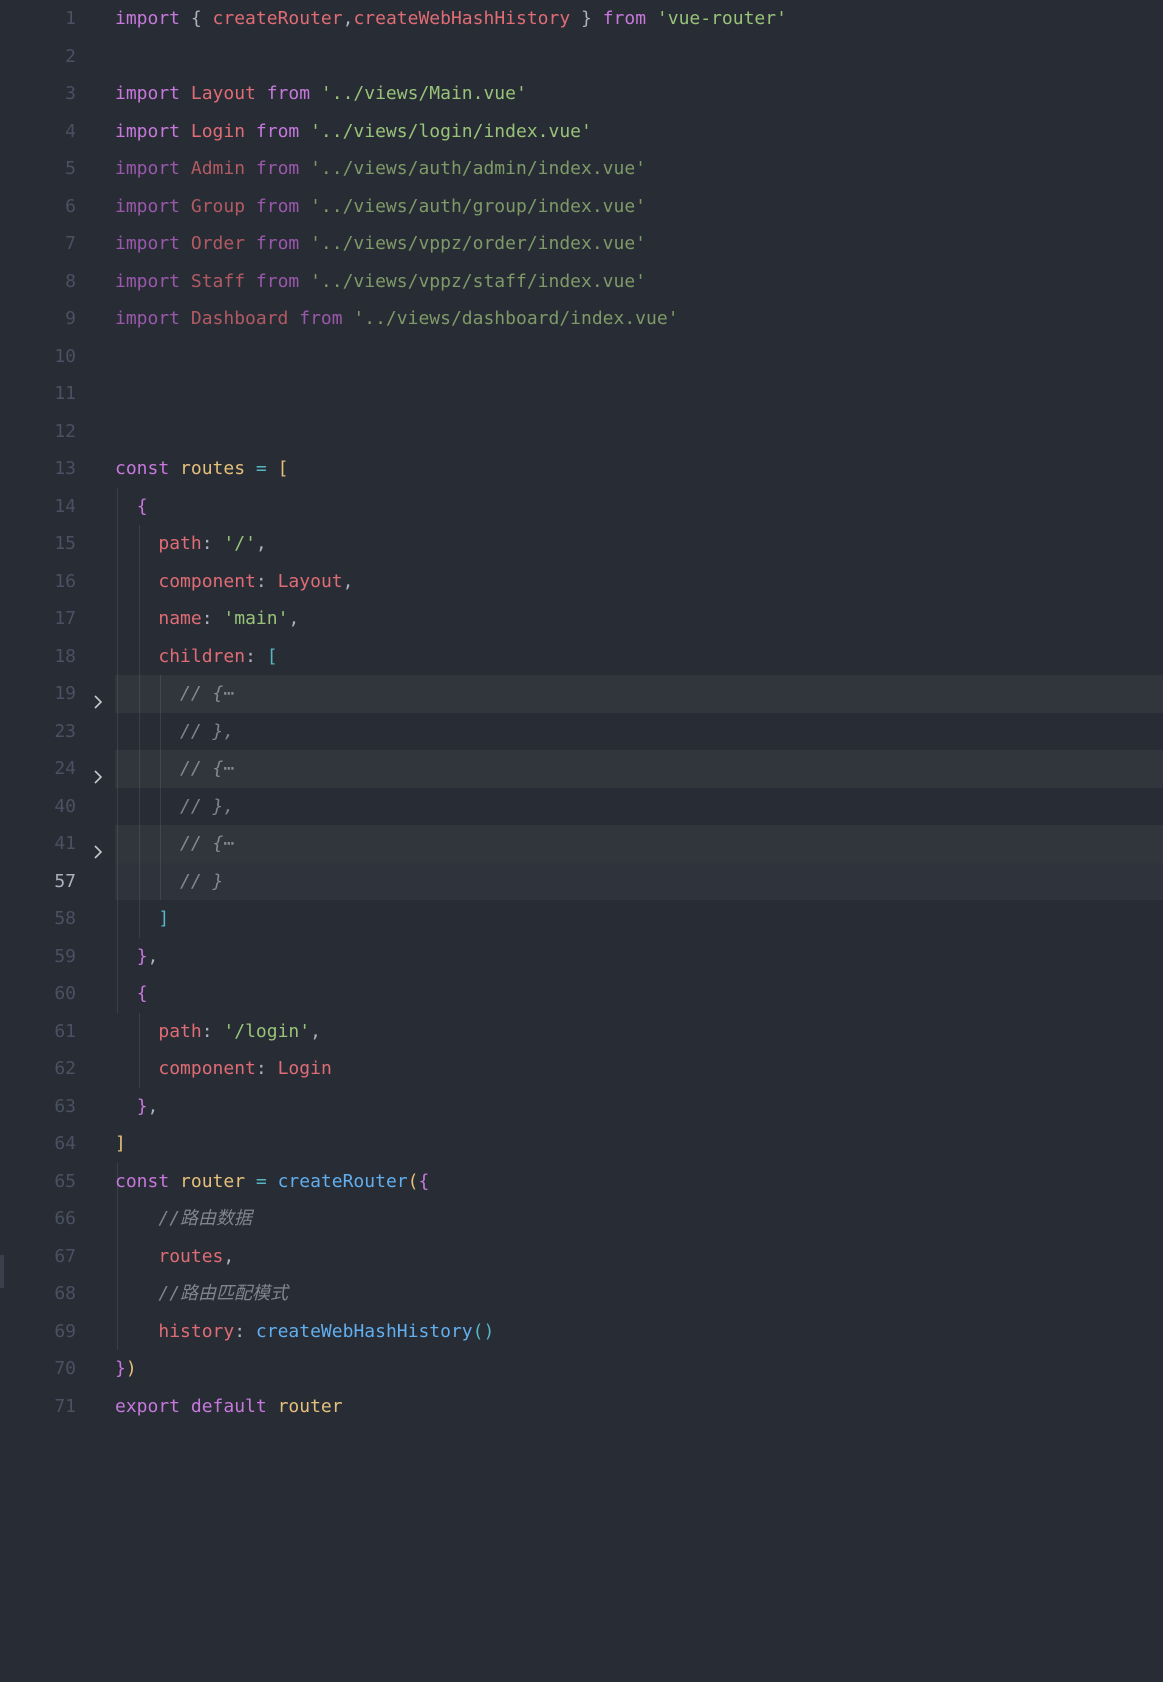 The width and height of the screenshot is (1163, 1682). Describe the element at coordinates (581, 94) in the screenshot. I see `code-line: 3 import Layout from '../views/Main.vue'` at that location.